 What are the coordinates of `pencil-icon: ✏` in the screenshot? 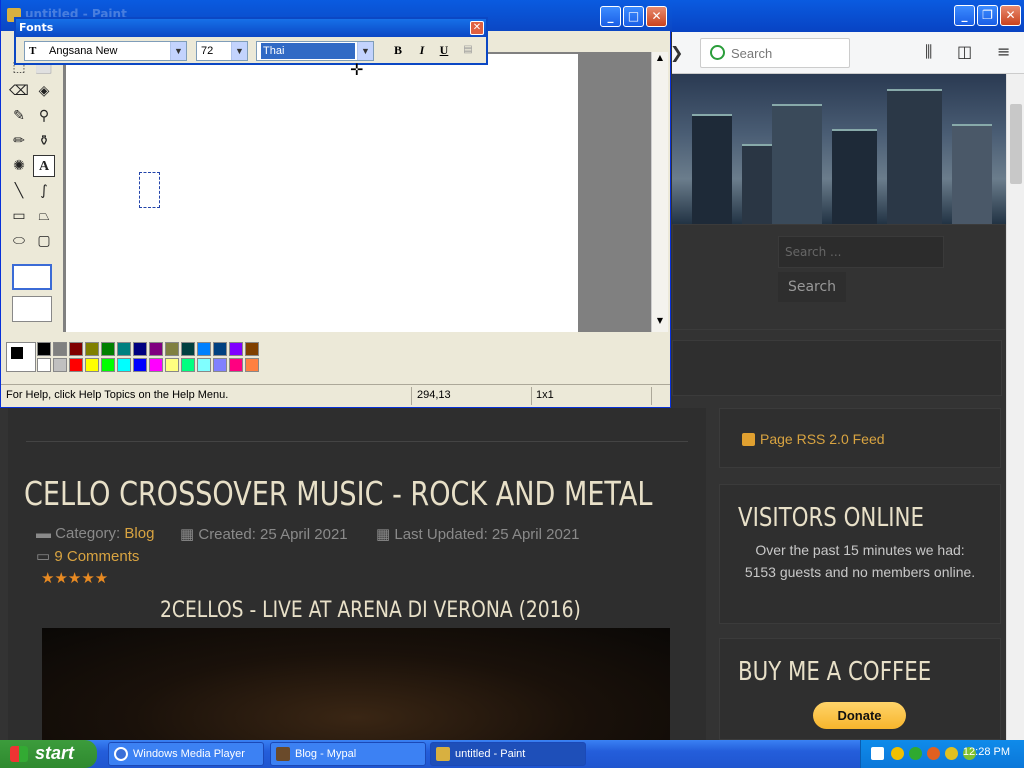 It's located at (19, 141).